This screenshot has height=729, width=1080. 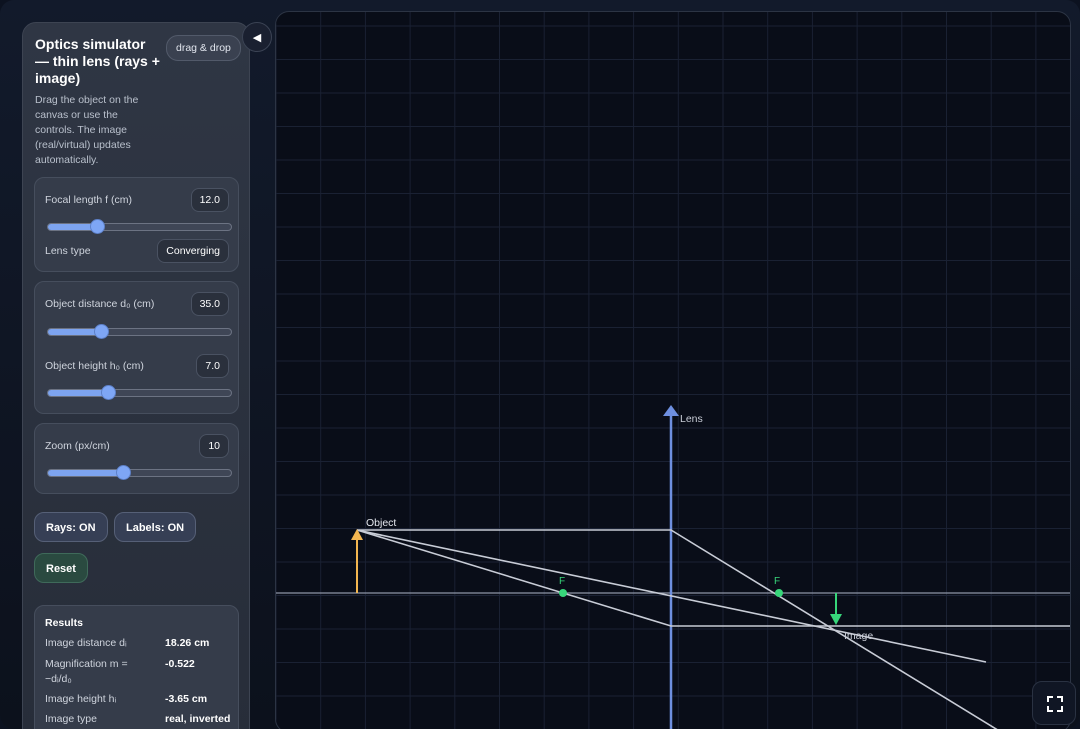 What do you see at coordinates (155, 527) in the screenshot?
I see `labels-toggle-button: Labels: ON` at bounding box center [155, 527].